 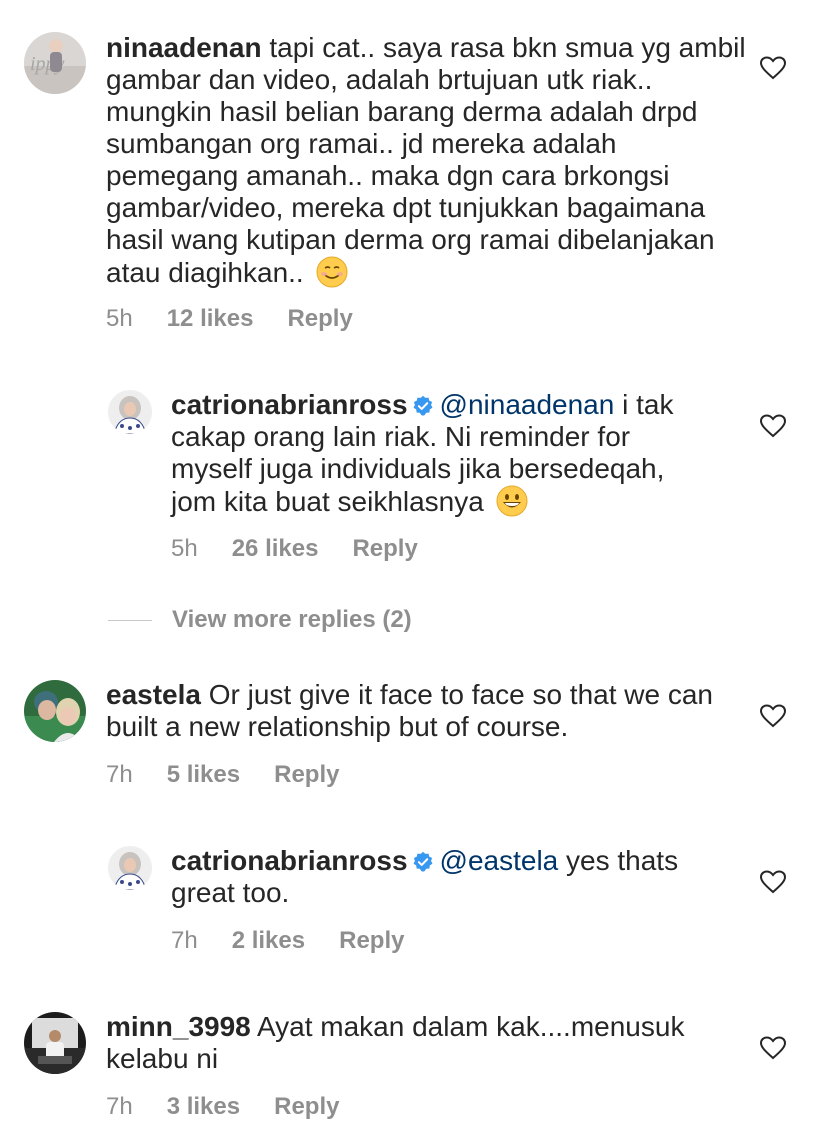 I want to click on username: ninaadenan, so click(x=184, y=47).